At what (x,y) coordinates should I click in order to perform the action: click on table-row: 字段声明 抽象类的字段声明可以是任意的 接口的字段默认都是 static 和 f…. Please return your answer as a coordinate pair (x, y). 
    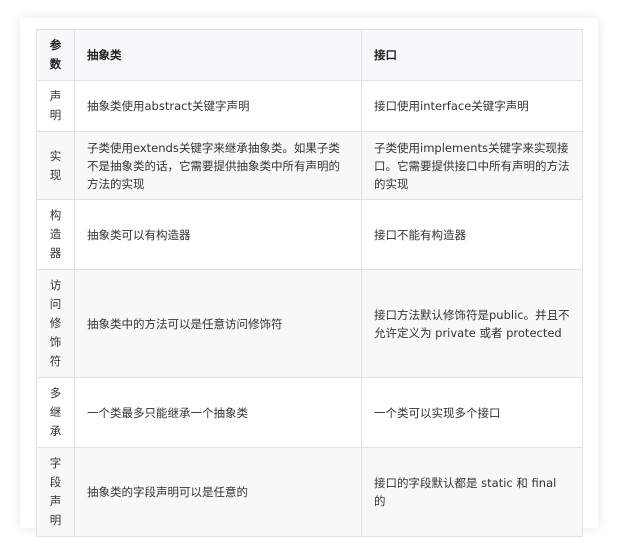
    Looking at the image, I should click on (309, 492).